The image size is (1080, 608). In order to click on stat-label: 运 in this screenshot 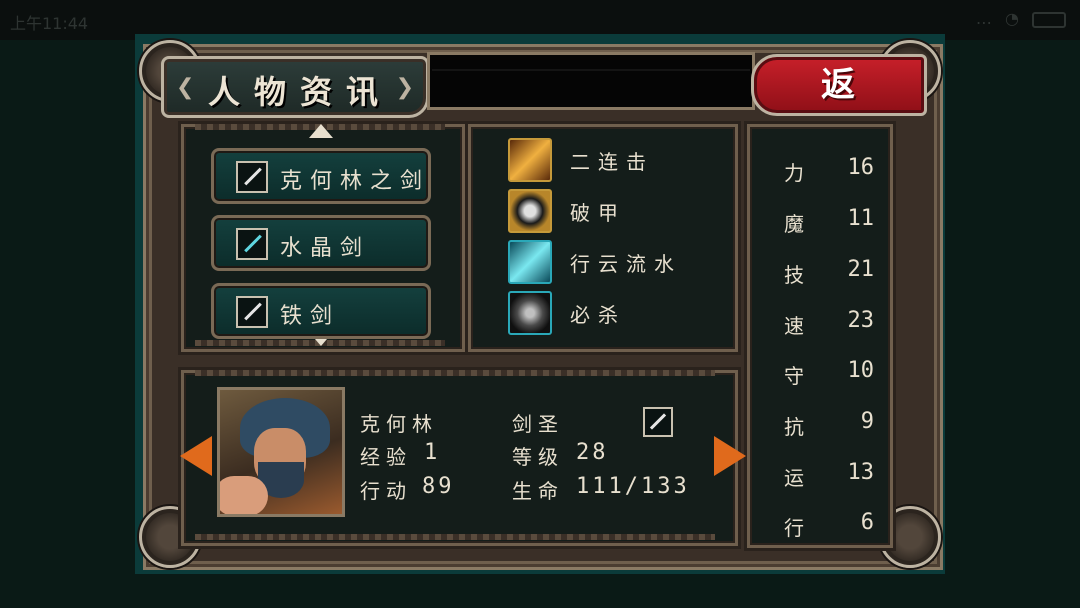, I will do `click(794, 478)`.